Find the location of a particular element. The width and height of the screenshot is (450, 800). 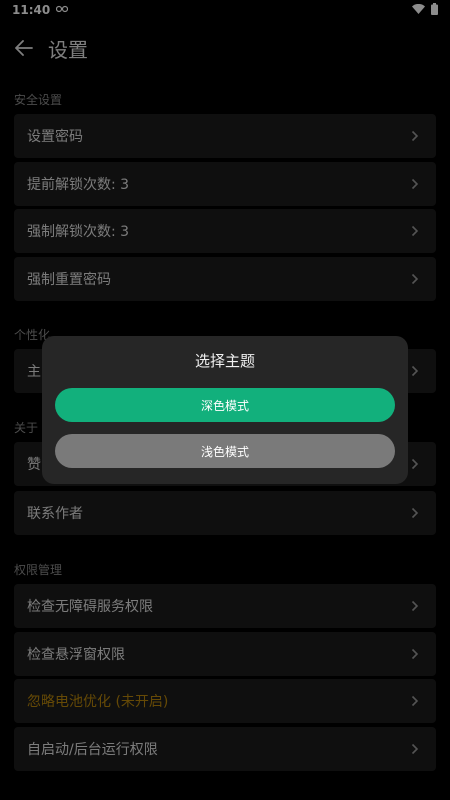

dialog-title: 选择主题 is located at coordinates (224, 361).